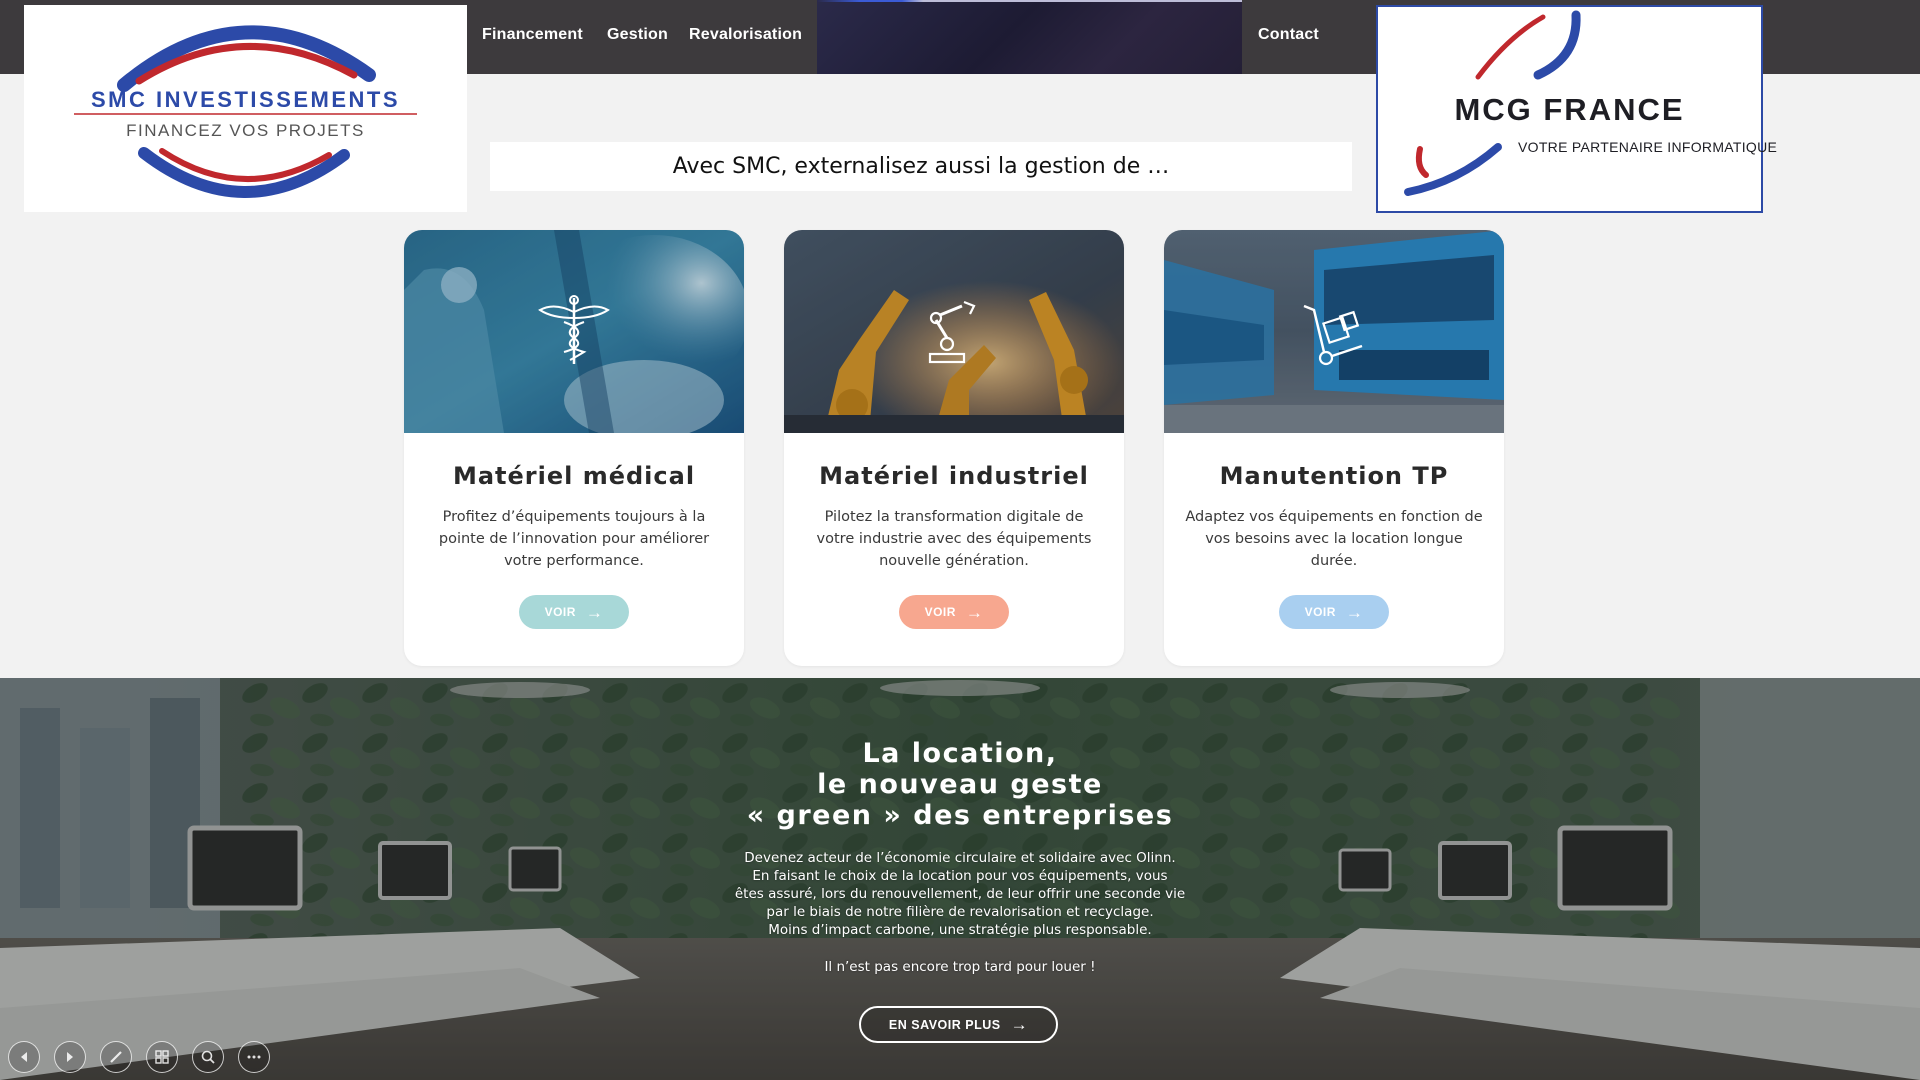  Describe the element at coordinates (1320, 612) in the screenshot. I see `card-manutention-voir-label: VOIR` at that location.